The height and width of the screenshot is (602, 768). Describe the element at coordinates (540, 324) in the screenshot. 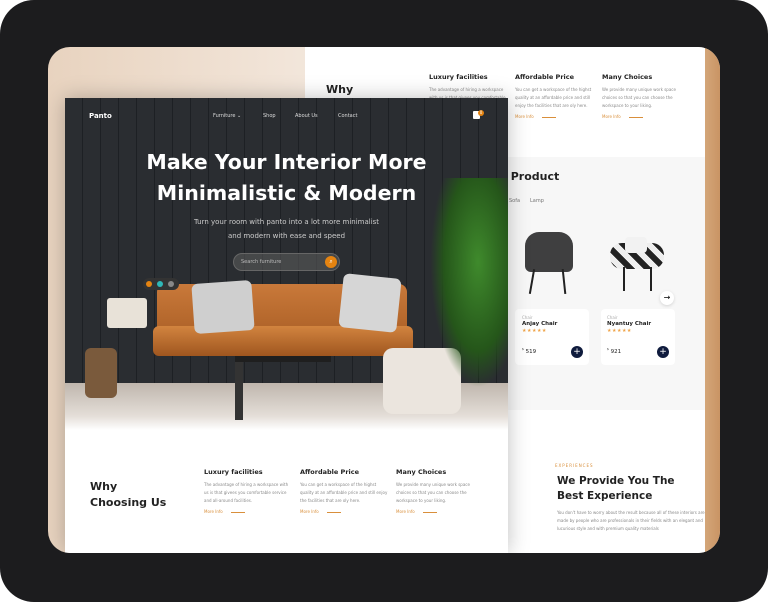

I see `product-name: Anjay Chair` at that location.